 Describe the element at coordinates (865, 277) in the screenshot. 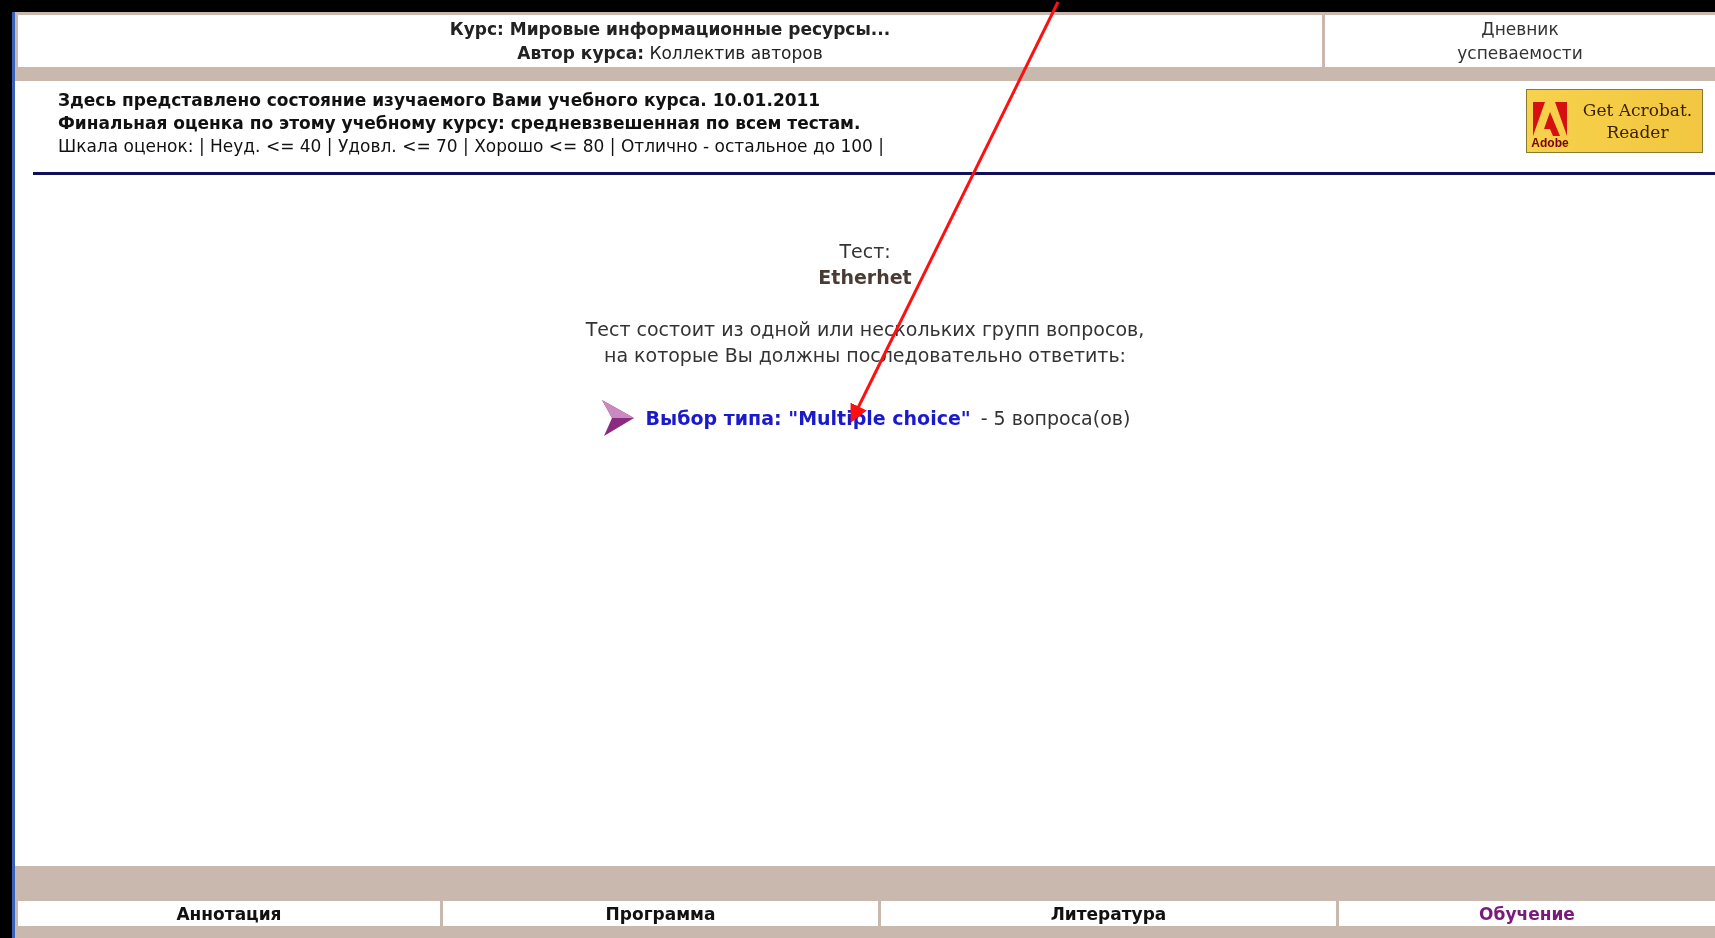

I see `test-name: Etherhet` at that location.